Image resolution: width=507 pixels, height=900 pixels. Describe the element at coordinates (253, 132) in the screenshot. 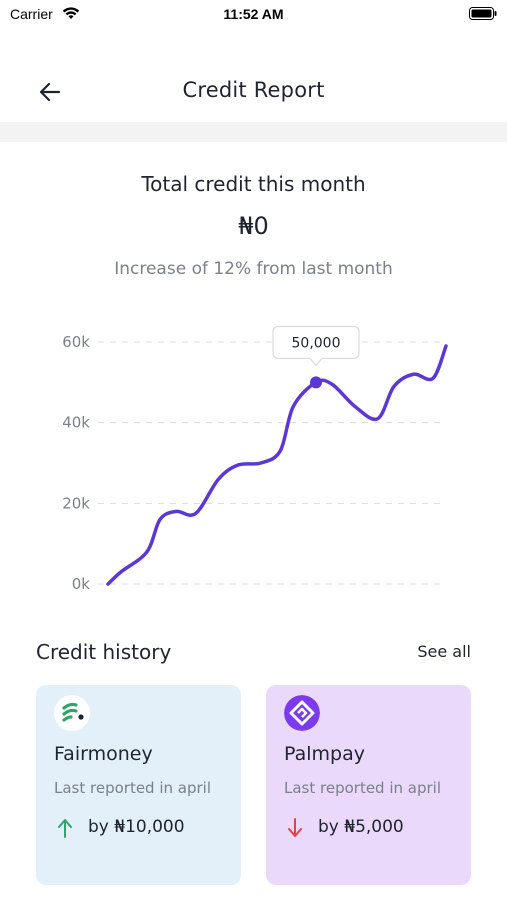

I see `section-divider` at that location.